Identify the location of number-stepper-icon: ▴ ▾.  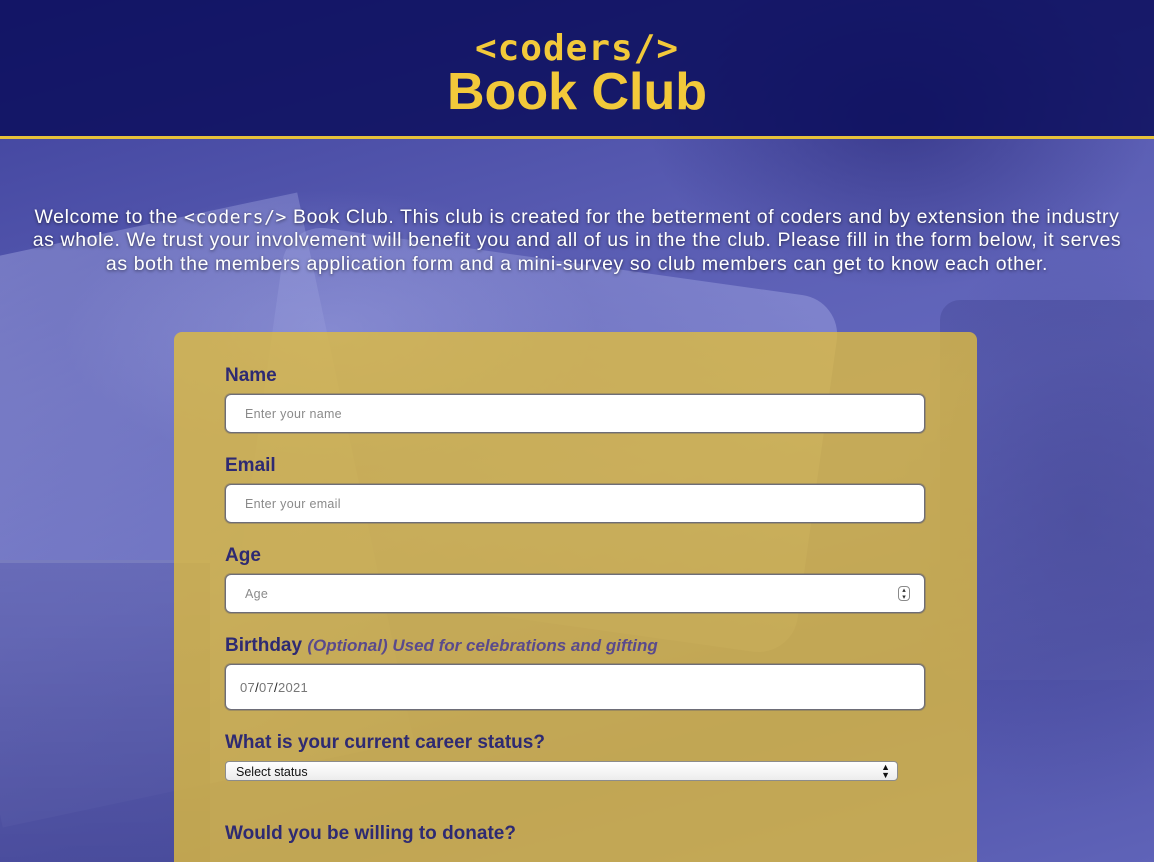
(904, 593).